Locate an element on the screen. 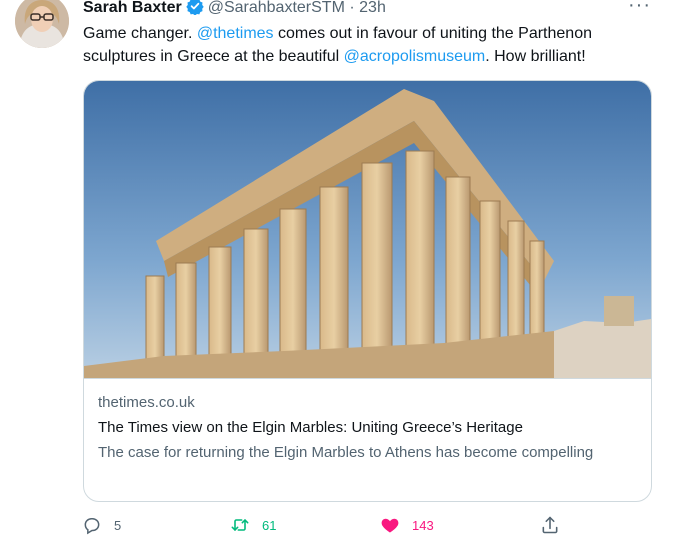  text-segment: . How brilliant! is located at coordinates (535, 56).